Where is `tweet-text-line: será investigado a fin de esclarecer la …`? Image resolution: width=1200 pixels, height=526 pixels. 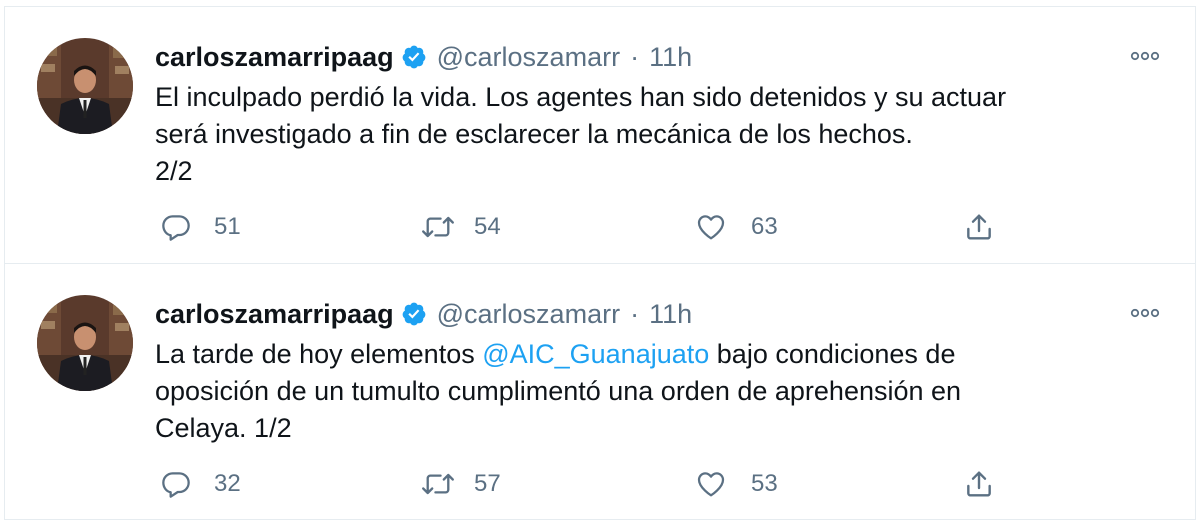 tweet-text-line: será investigado a fin de esclarecer la … is located at coordinates (534, 134).